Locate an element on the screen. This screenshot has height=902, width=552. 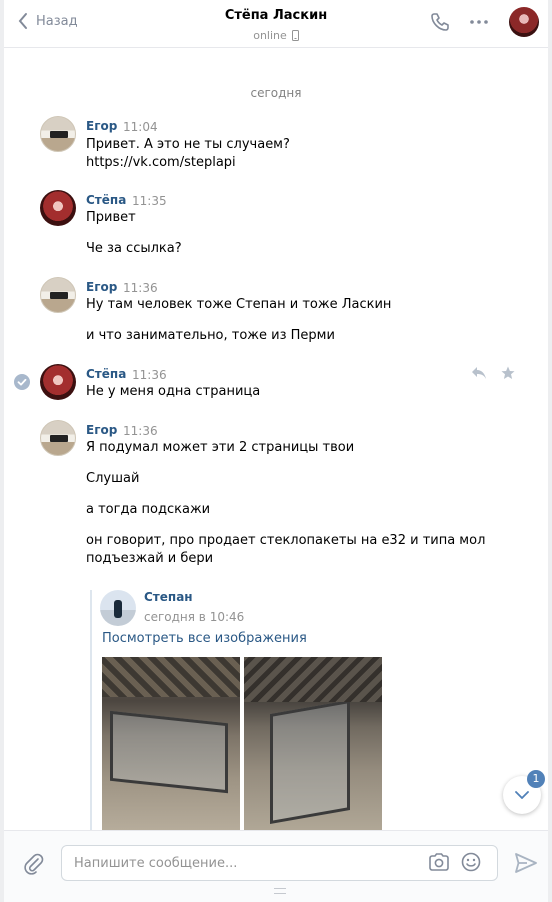
date-separator: сегодня is located at coordinates (276, 93).